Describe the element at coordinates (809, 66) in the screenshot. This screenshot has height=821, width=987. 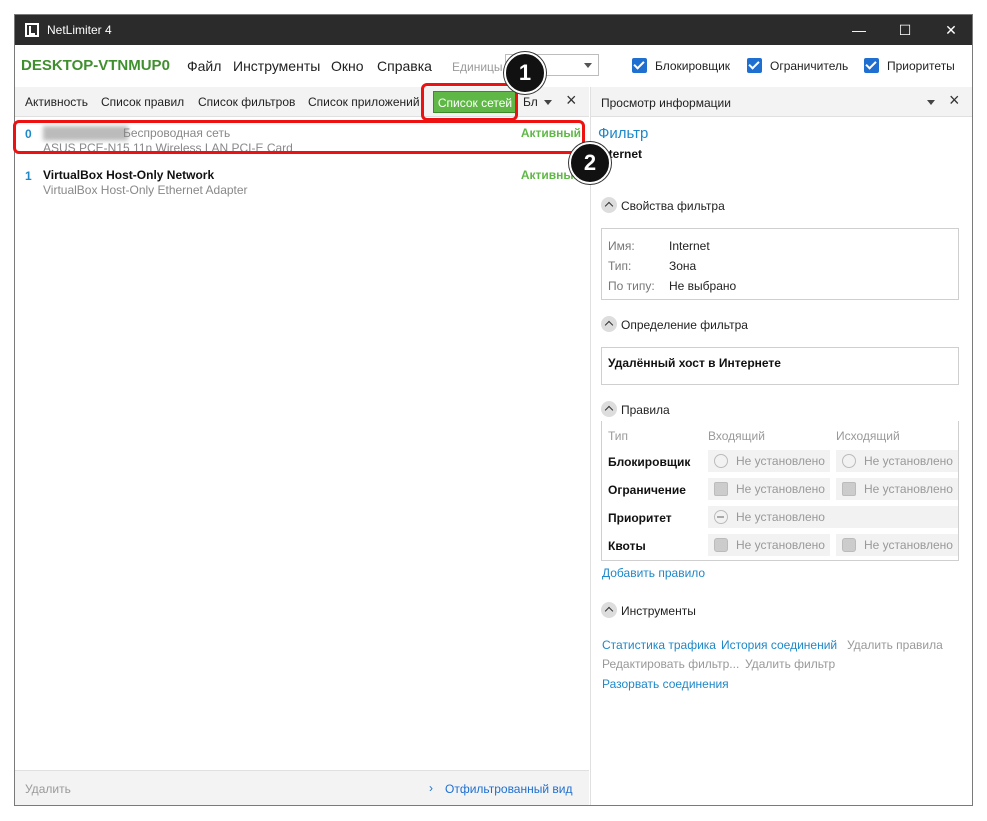
I see `limiter-label: Ограничитель` at that location.